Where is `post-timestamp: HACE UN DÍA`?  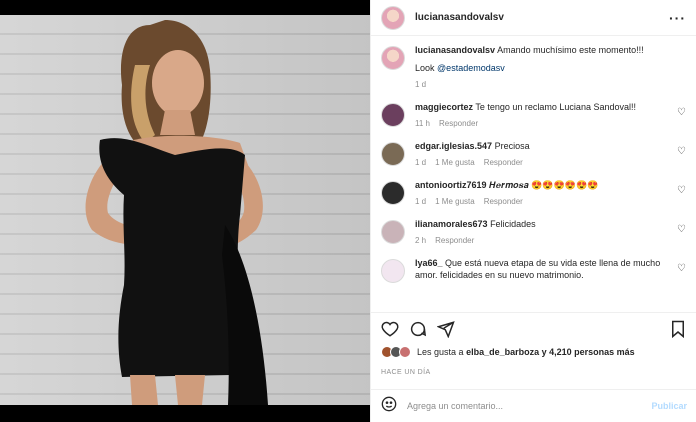
post-timestamp: HACE UN DÍA is located at coordinates (406, 372).